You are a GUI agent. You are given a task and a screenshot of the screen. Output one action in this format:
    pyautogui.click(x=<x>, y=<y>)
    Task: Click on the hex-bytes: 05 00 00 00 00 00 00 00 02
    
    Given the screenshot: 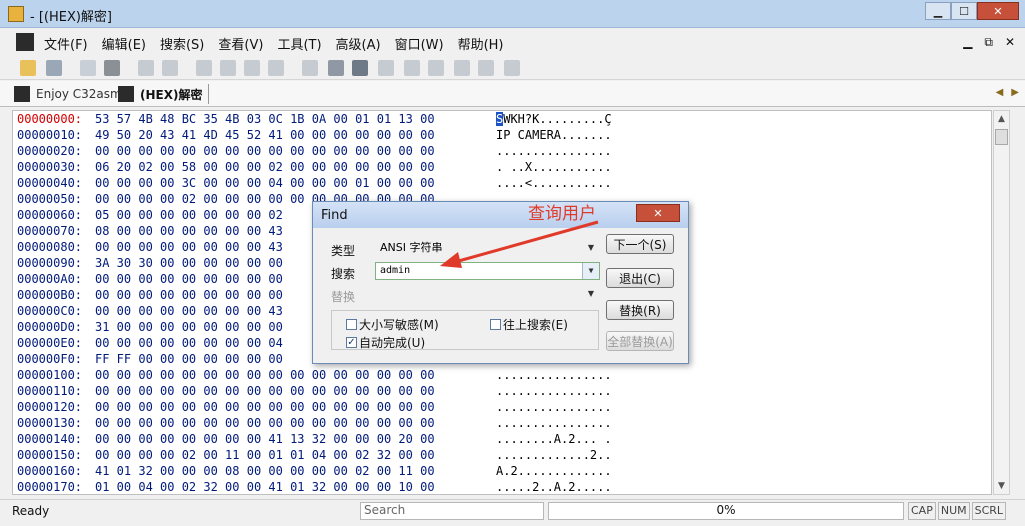 What is the action you would take?
    pyautogui.click(x=189, y=215)
    